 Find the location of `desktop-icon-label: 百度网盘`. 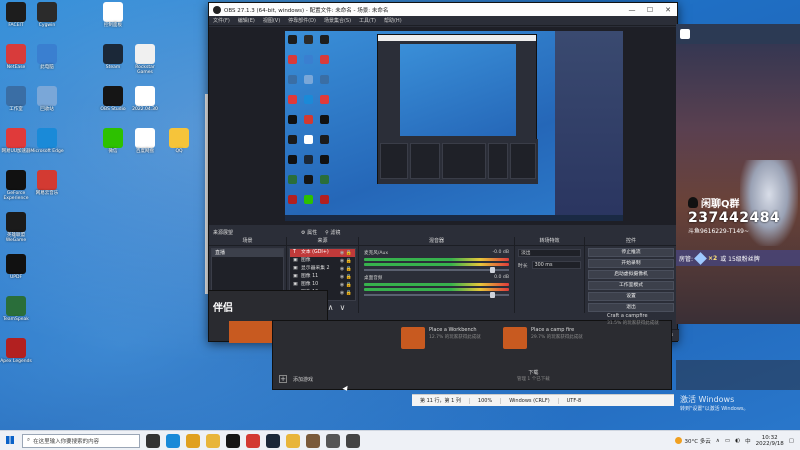

desktop-icon-label: 百度网盘 is located at coordinates (145, 151).